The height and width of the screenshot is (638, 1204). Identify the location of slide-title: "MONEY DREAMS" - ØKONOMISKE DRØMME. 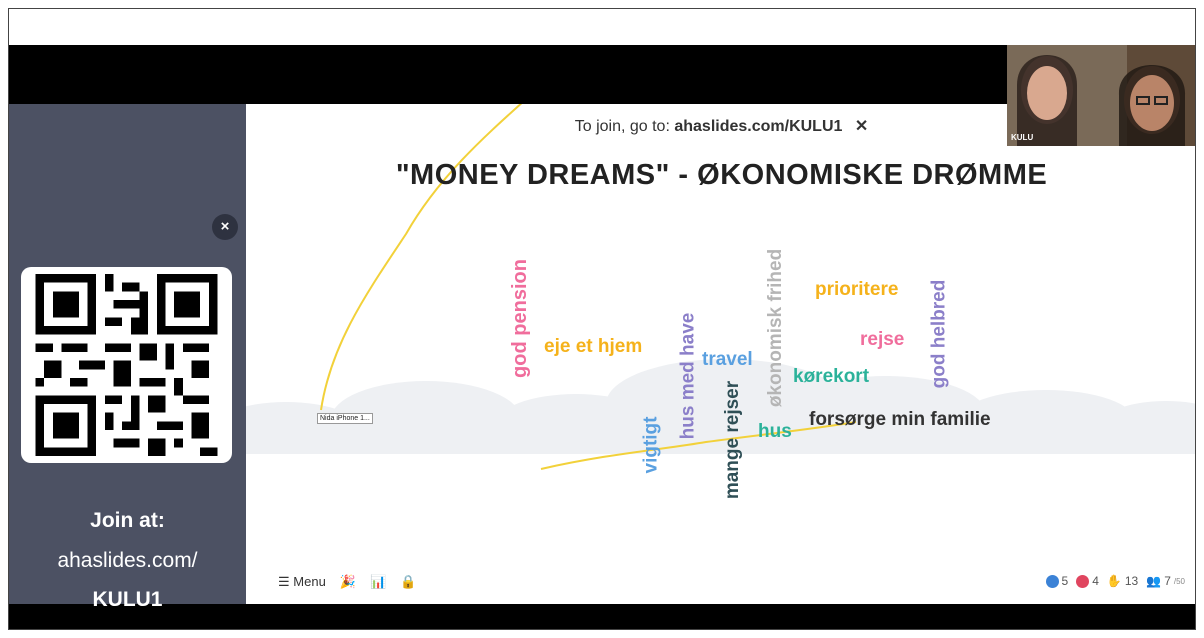
(721, 175).